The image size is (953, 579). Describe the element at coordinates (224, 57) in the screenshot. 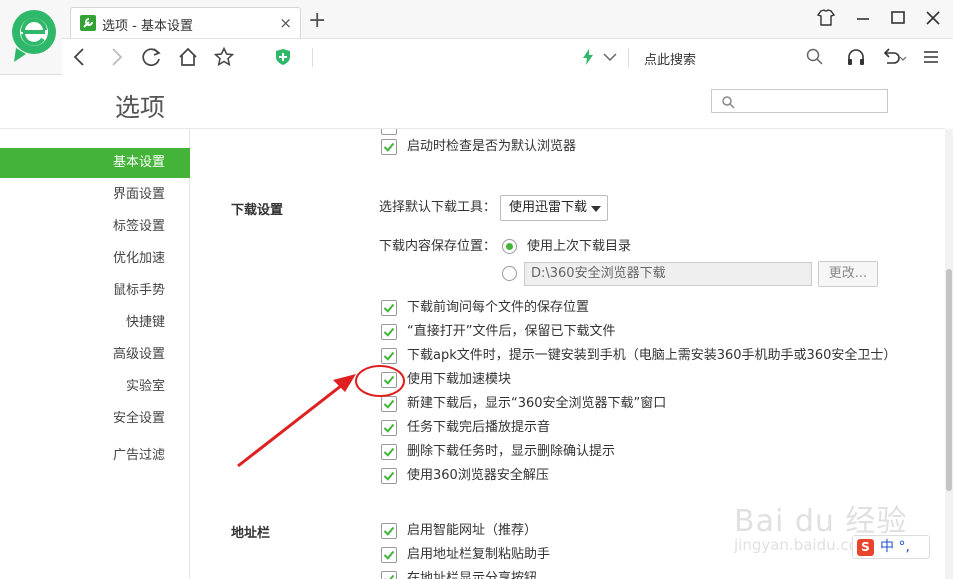

I see `favorites-star-icon` at that location.